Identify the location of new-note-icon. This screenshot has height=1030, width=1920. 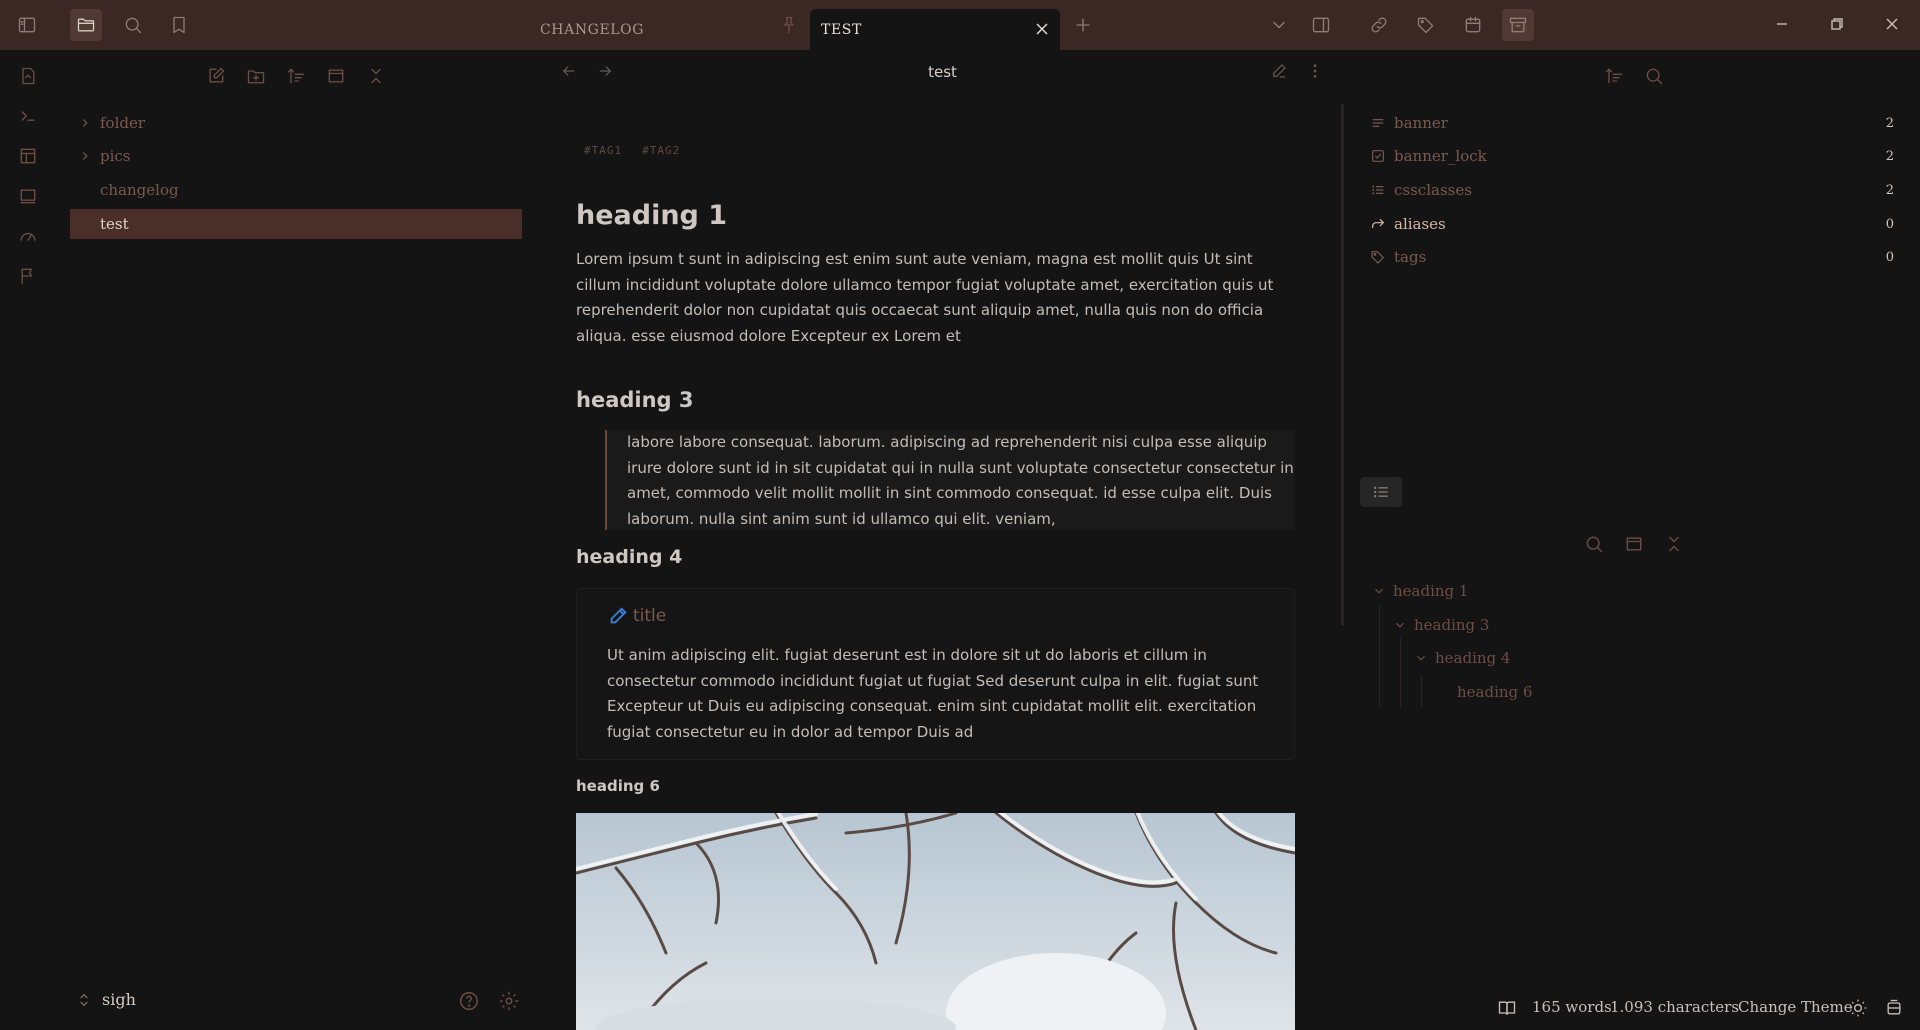
(216, 76).